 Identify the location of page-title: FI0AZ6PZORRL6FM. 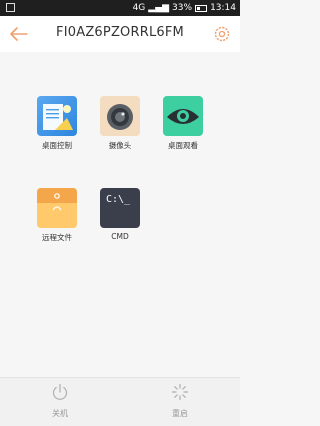
(120, 32).